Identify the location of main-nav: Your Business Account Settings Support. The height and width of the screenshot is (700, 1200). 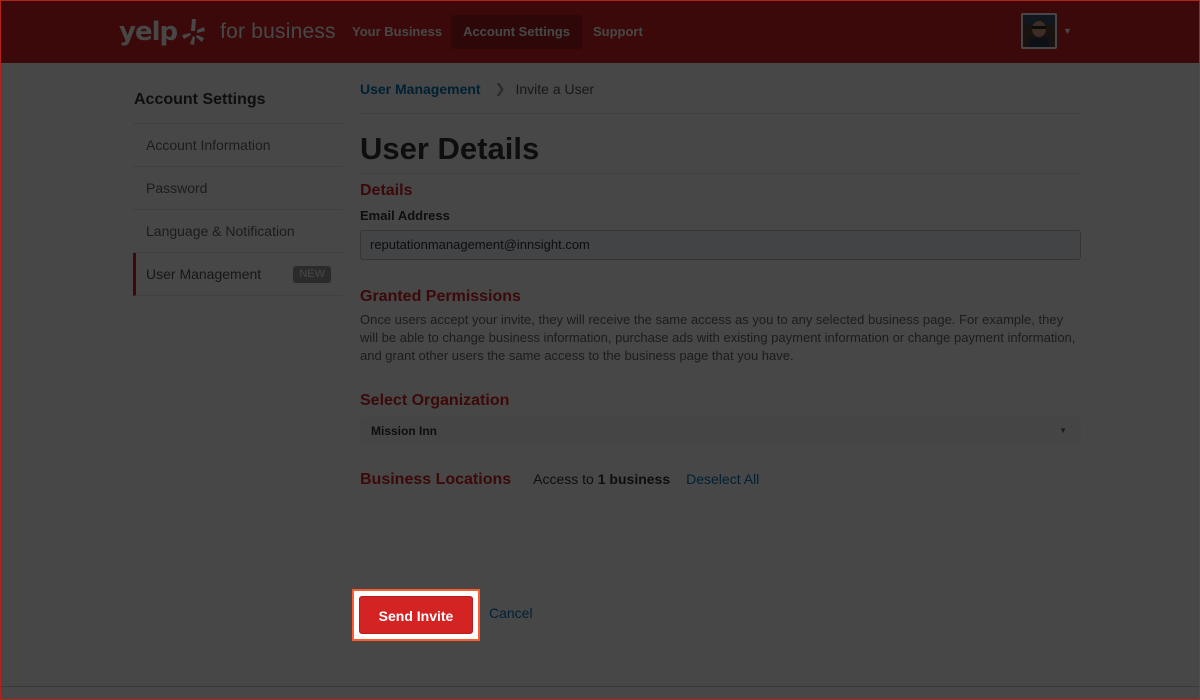
(498, 32).